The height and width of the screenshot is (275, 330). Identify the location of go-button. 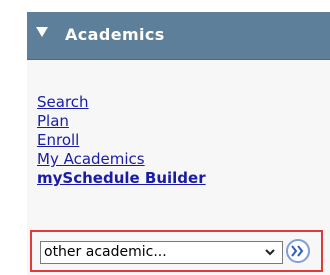
(298, 251).